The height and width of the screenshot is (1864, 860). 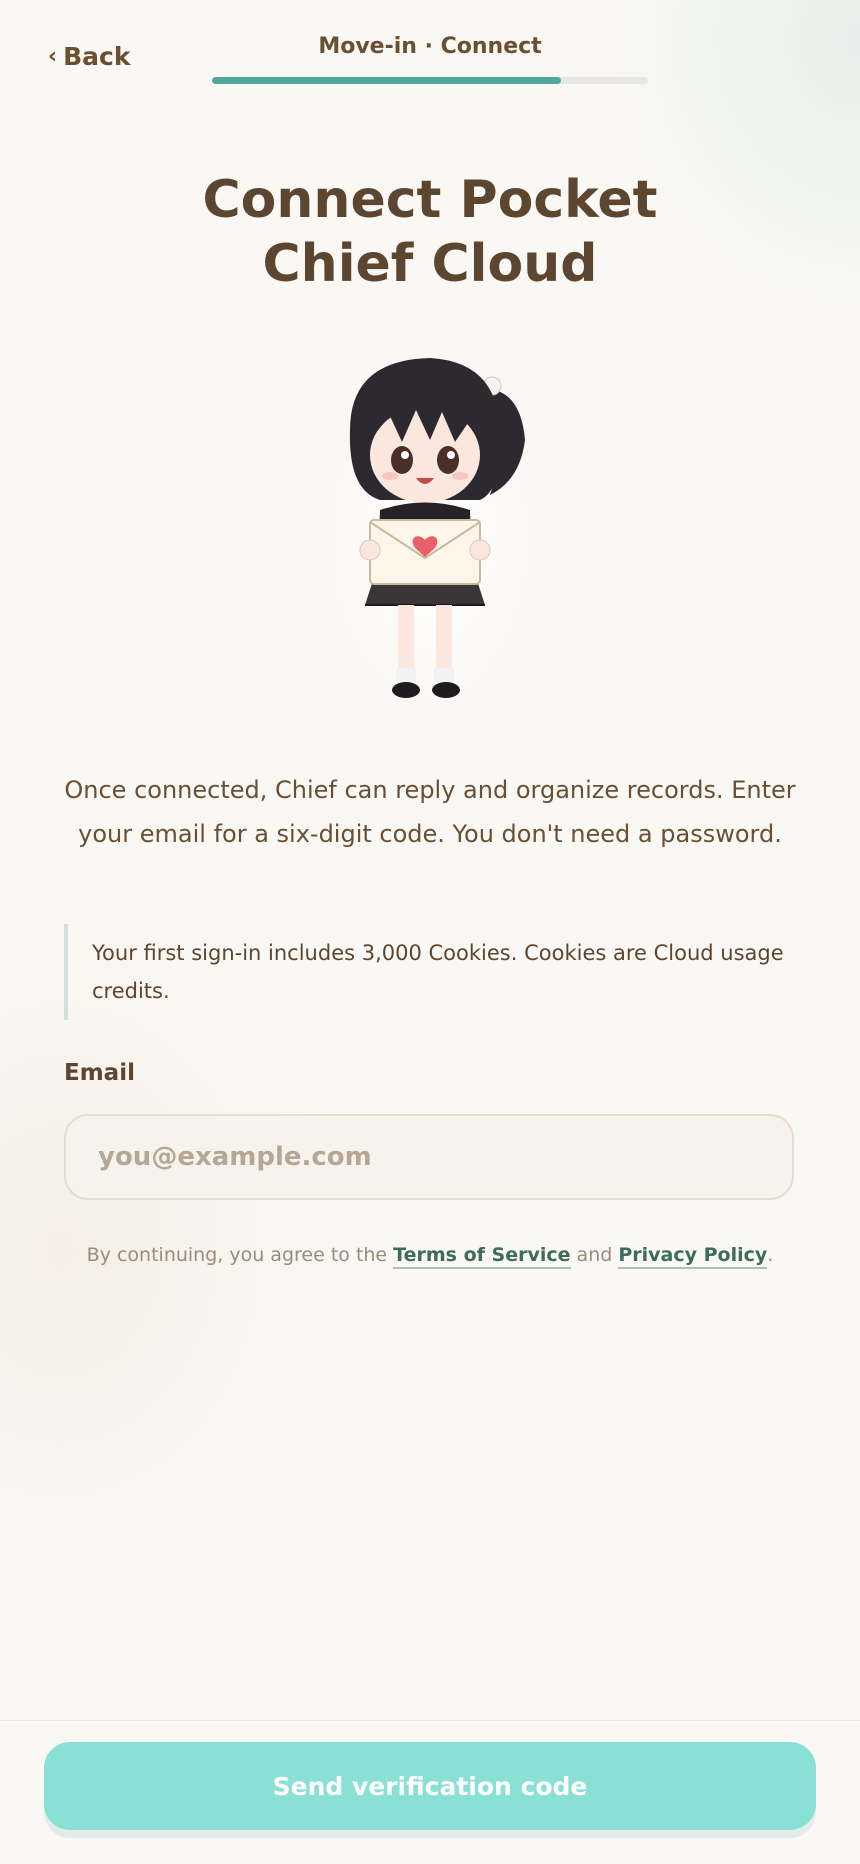 What do you see at coordinates (430, 1720) in the screenshot?
I see `footer-divider` at bounding box center [430, 1720].